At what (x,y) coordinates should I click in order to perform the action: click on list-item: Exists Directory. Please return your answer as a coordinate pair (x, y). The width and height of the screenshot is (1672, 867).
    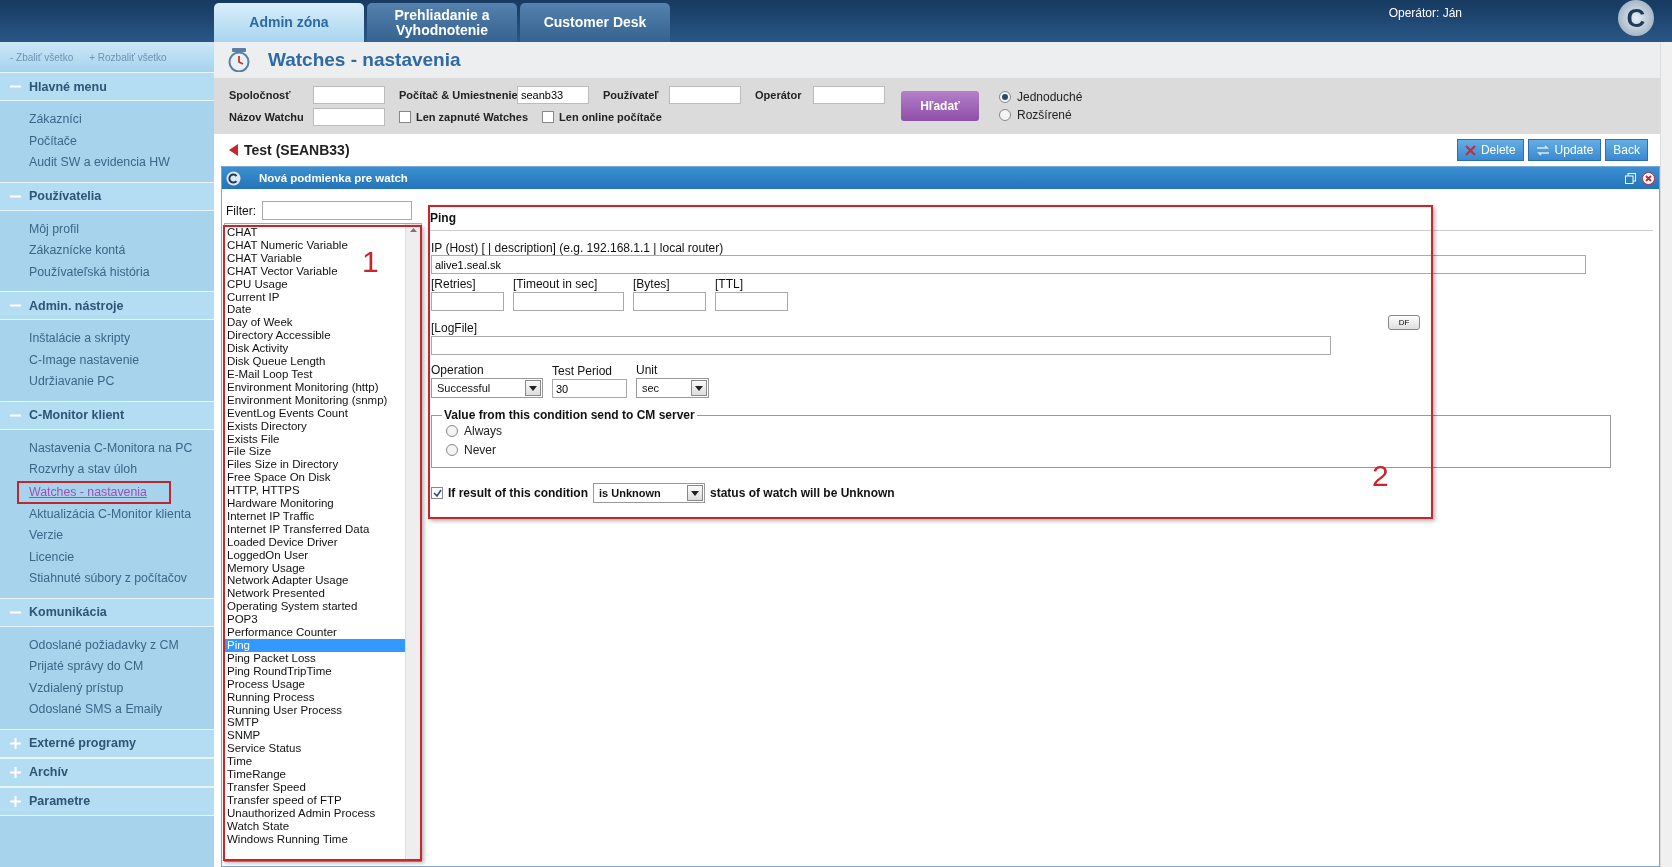
    Looking at the image, I should click on (266, 426).